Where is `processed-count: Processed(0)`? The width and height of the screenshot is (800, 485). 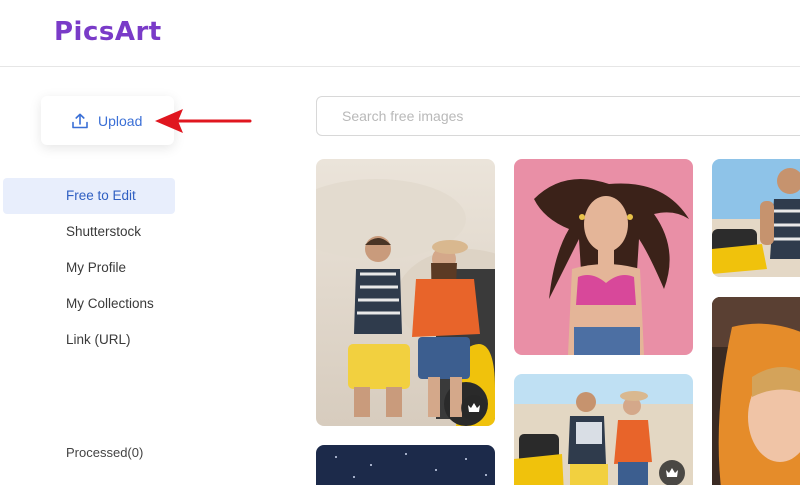
processed-count: Processed(0) is located at coordinates (105, 452).